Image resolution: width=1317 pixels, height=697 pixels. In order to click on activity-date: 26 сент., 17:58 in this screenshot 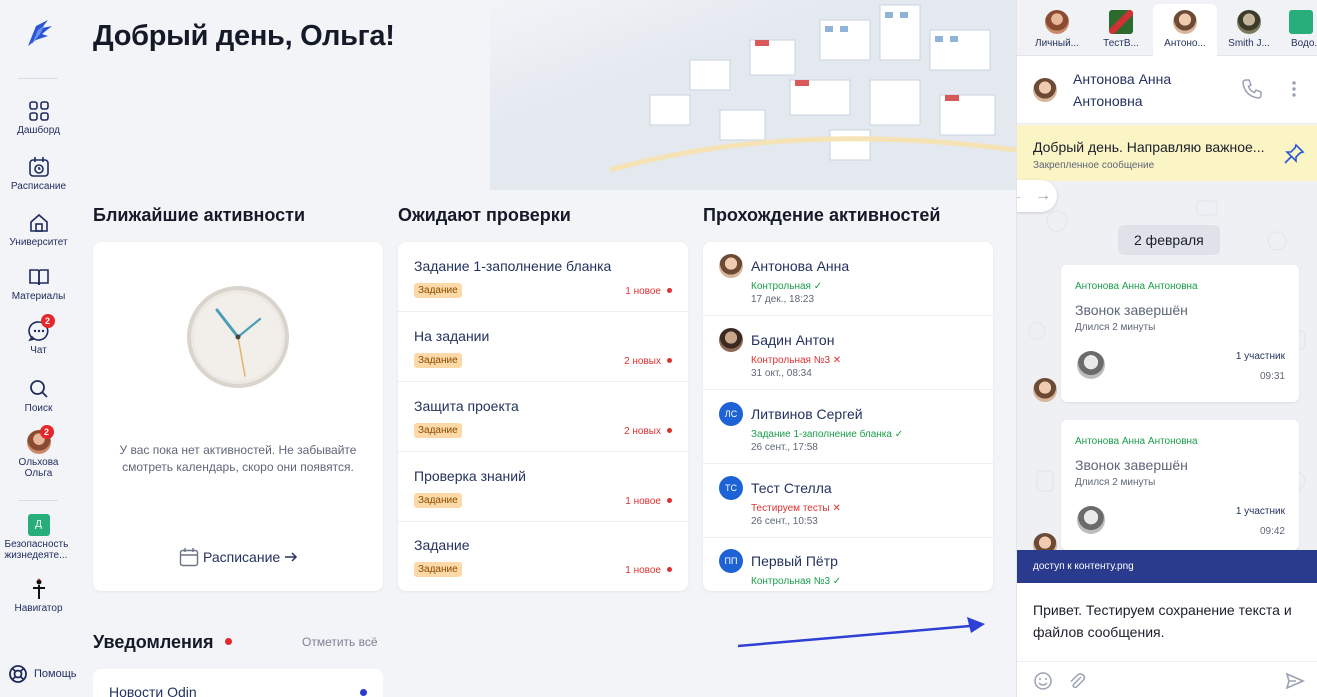, I will do `click(784, 447)`.